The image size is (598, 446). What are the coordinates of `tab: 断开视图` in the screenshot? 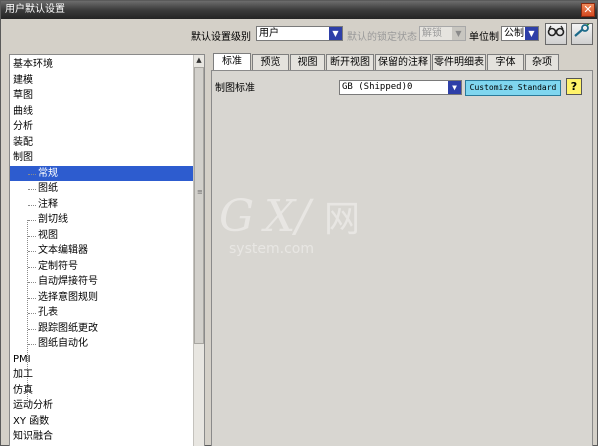 It's located at (350, 62).